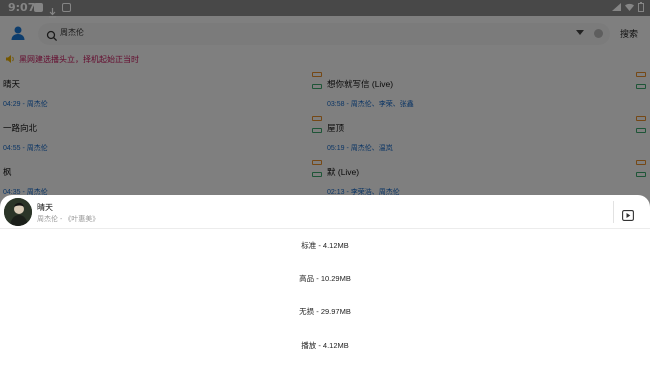 This screenshot has width=650, height=365. Describe the element at coordinates (325, 312) in the screenshot. I see `quality-option-lossless: 无损 - 29.97MB` at that location.